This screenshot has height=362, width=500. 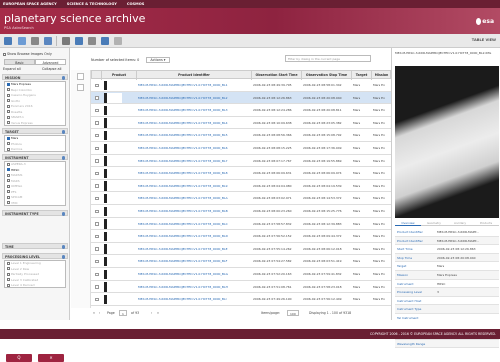 What do you see at coordinates (460, 223) in the screenshot?
I see `detail-tab: Ancillary` at bounding box center [460, 223].